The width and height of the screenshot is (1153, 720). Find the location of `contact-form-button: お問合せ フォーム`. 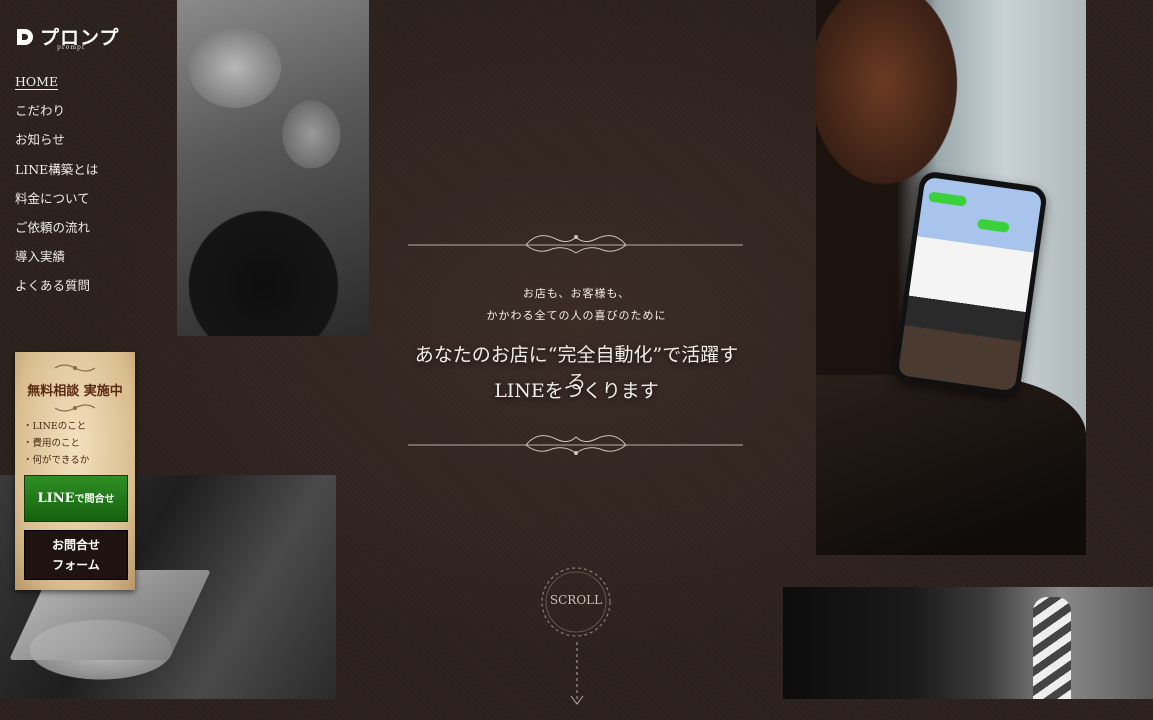

contact-form-button: お問合せ フォーム is located at coordinates (76, 555).